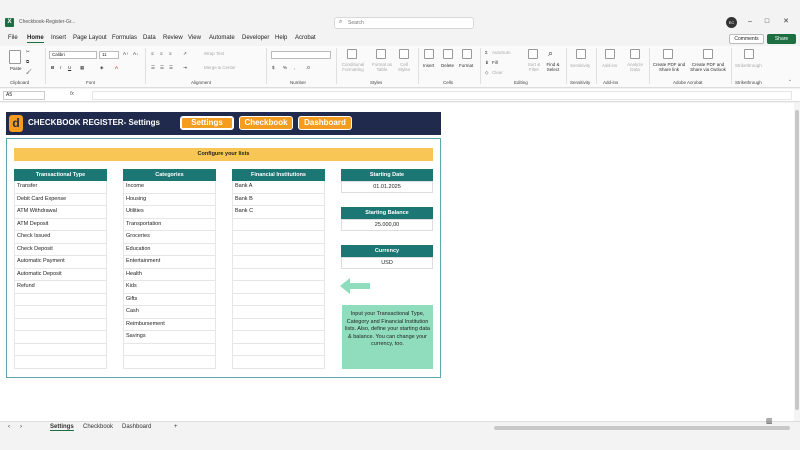  What do you see at coordinates (669, 67) in the screenshot?
I see `create-pdf-link-label: Create PDF and Share link` at bounding box center [669, 67].